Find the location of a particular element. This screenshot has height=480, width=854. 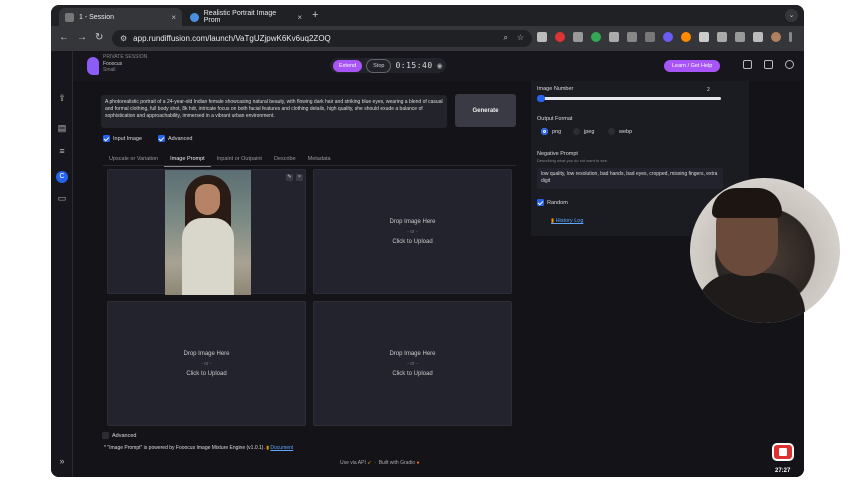

expand-icon: » is located at coordinates (62, 462).